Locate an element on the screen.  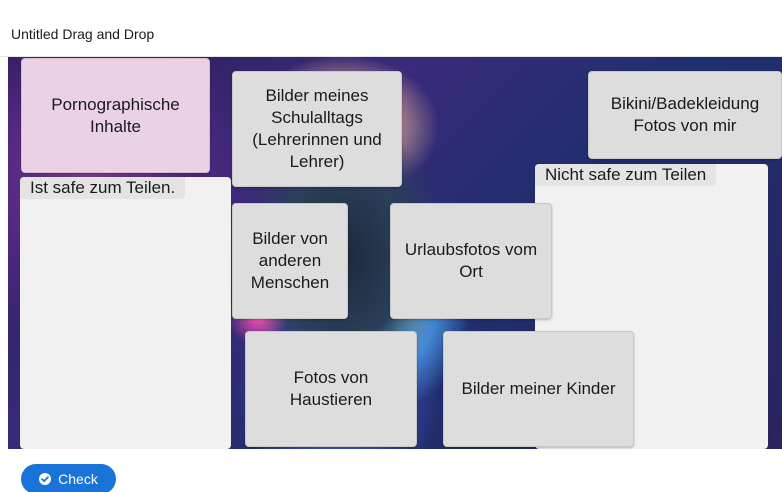
draggable-meine-kinder: Bilder meiner Kinder is located at coordinates (538, 389).